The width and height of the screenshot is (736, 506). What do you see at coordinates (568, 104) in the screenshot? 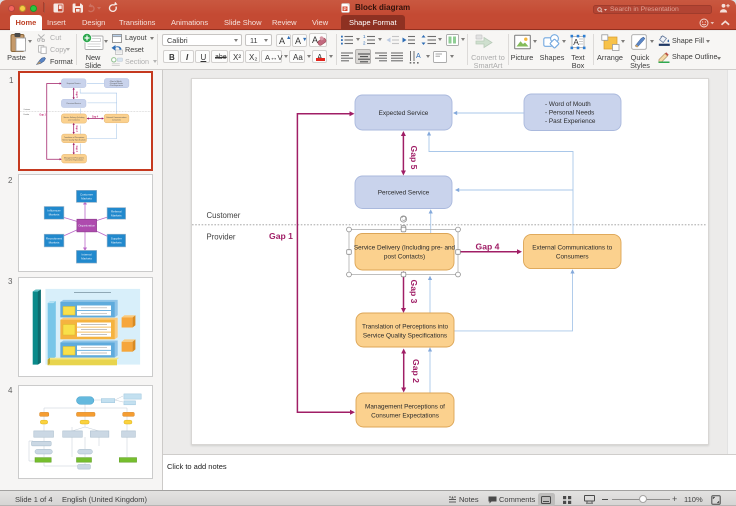
I see `svg-text: - Word of Mouth` at bounding box center [568, 104].